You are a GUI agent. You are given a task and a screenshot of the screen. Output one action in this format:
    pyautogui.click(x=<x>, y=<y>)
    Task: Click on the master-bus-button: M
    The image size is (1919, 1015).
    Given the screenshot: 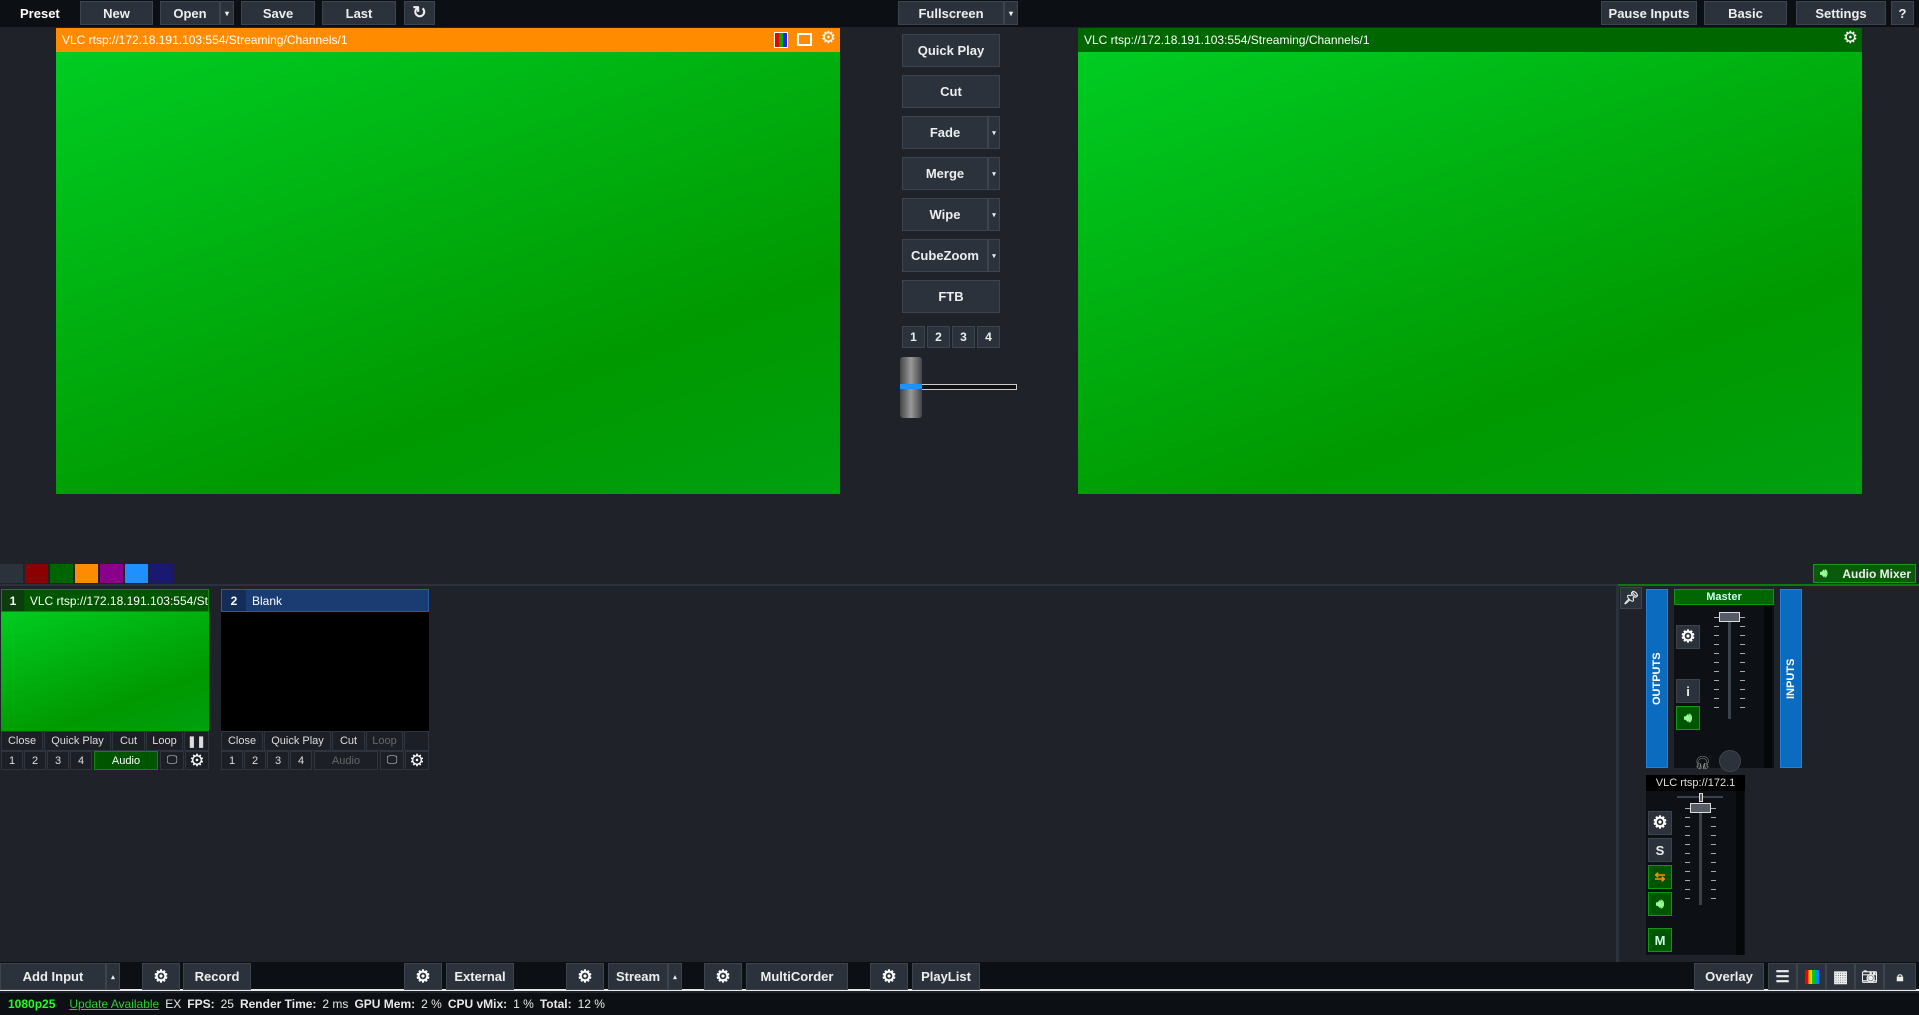 What is the action you would take?
    pyautogui.click(x=1660, y=940)
    